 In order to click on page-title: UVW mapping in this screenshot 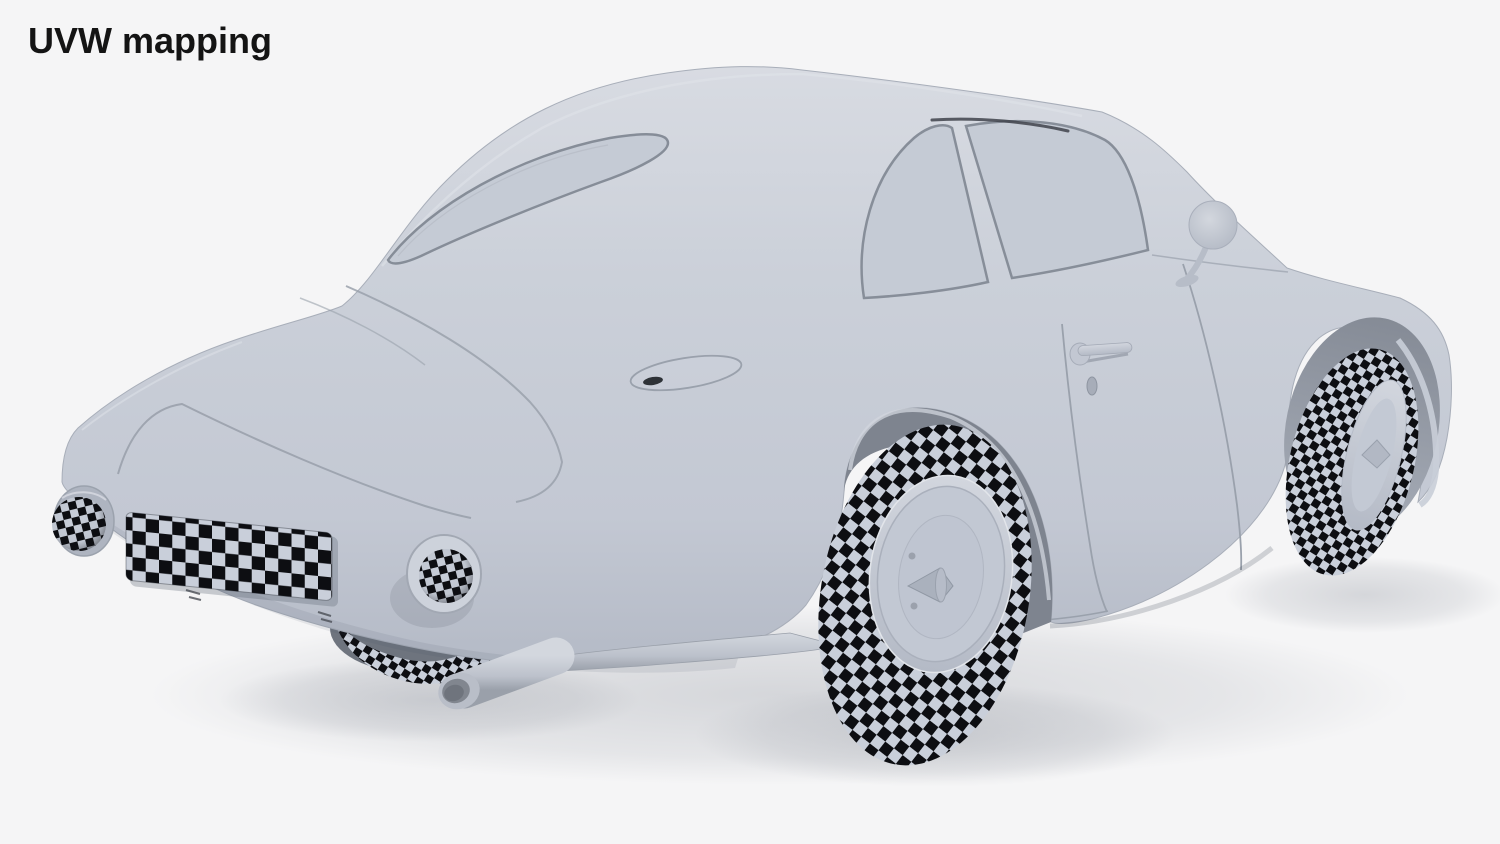, I will do `click(150, 40)`.